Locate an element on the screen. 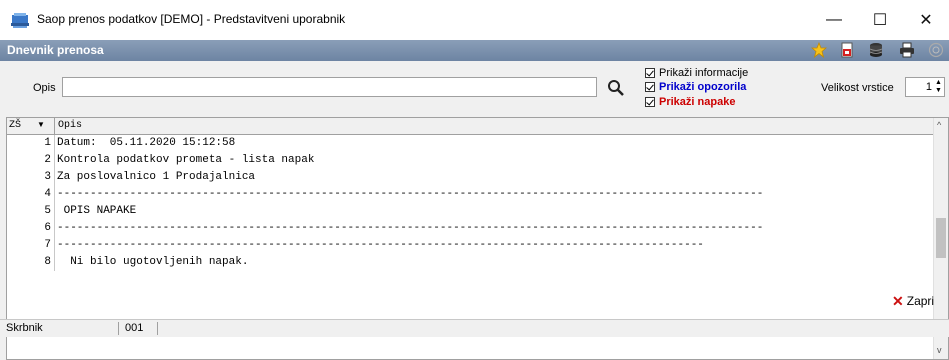  table-row: 3 Za poslovalnico 1 Prodajalnica is located at coordinates (471, 177).